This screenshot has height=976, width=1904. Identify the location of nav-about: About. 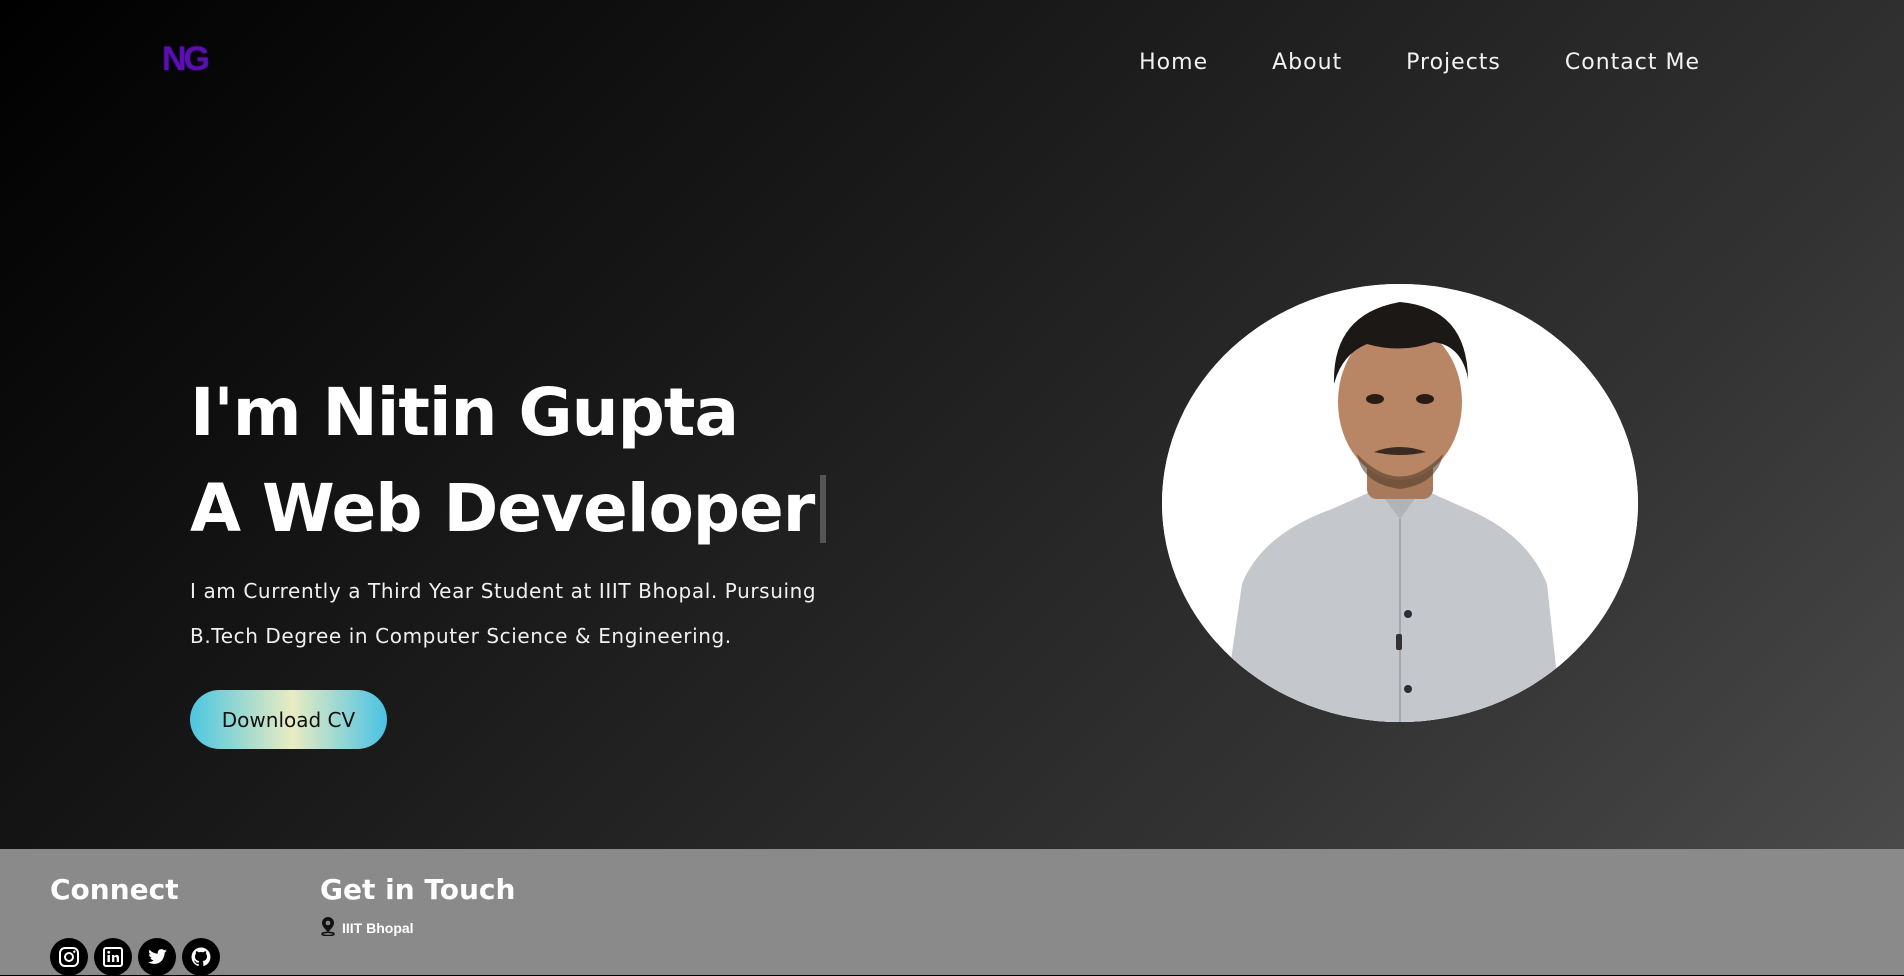
(1307, 62).